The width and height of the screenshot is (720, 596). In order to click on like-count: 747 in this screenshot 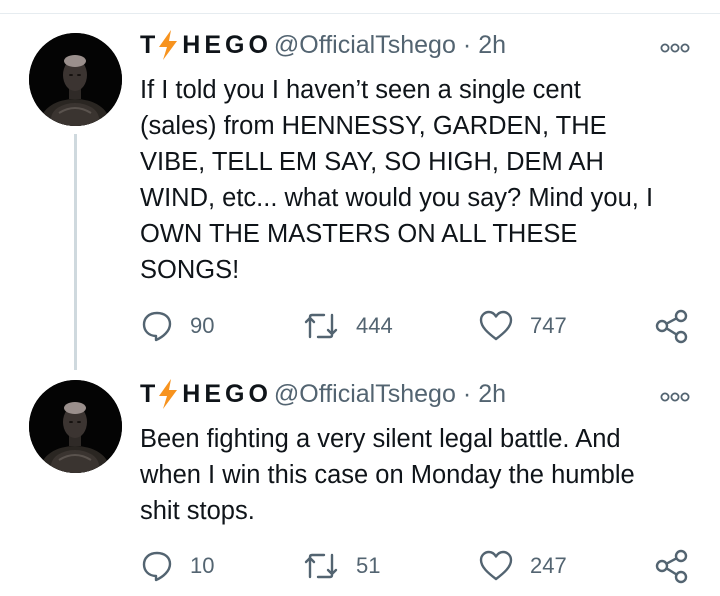, I will do `click(548, 325)`.